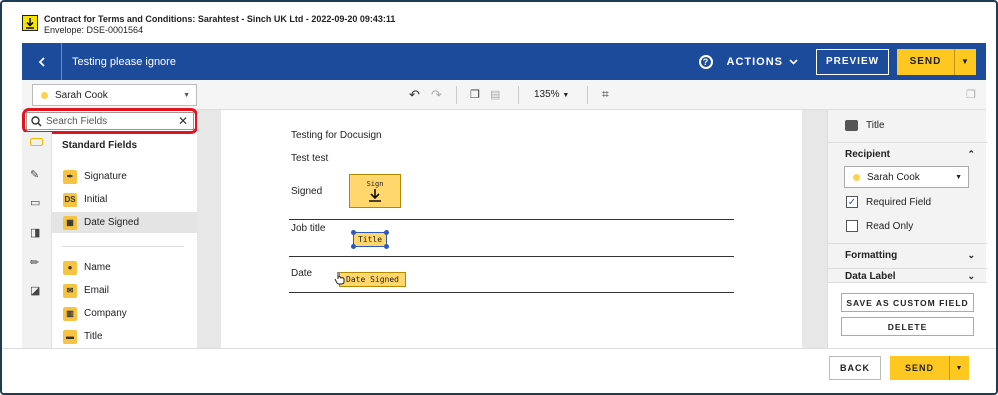  I want to click on envelope-icon: ✉, so click(70, 290).